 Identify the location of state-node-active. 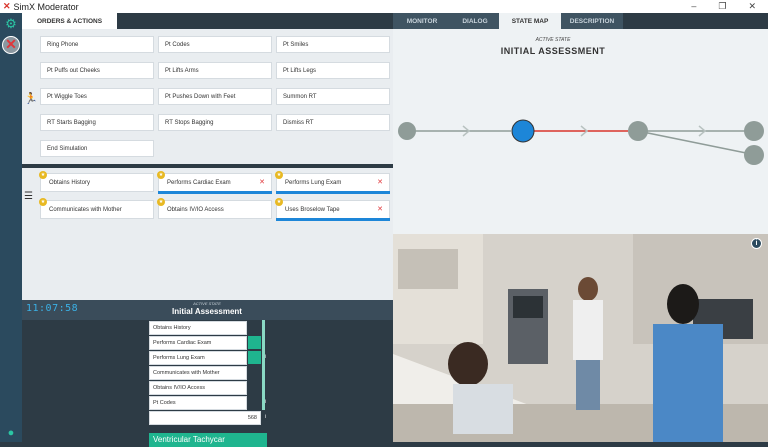
(523, 131).